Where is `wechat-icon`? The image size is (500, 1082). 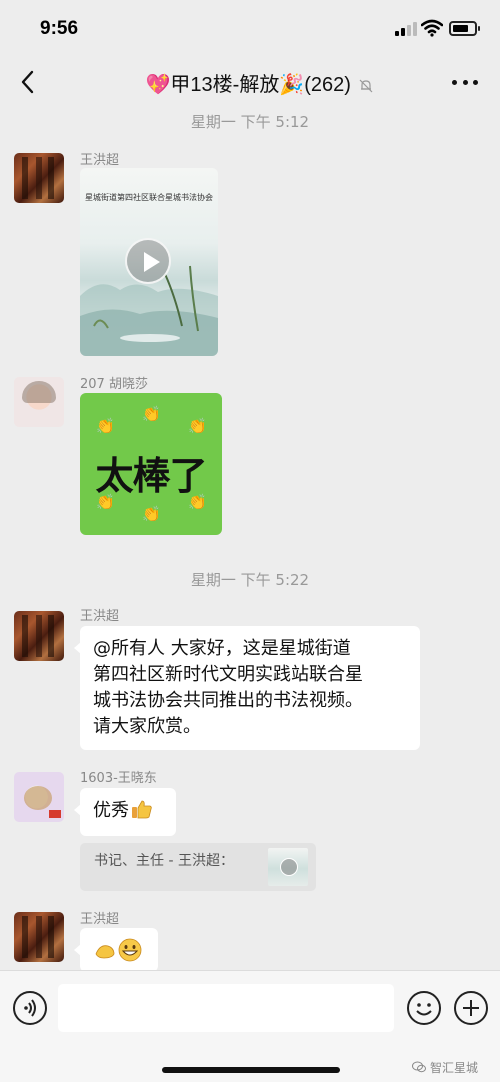
wechat-icon is located at coordinates (419, 1067).